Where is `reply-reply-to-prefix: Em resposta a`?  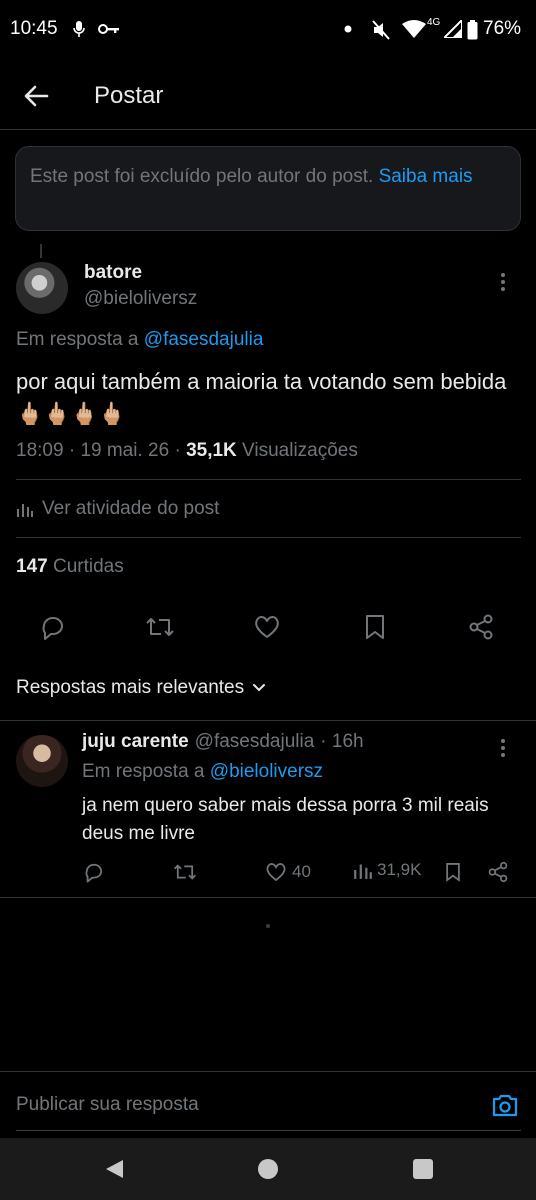
reply-reply-to-prefix: Em resposta a is located at coordinates (143, 771).